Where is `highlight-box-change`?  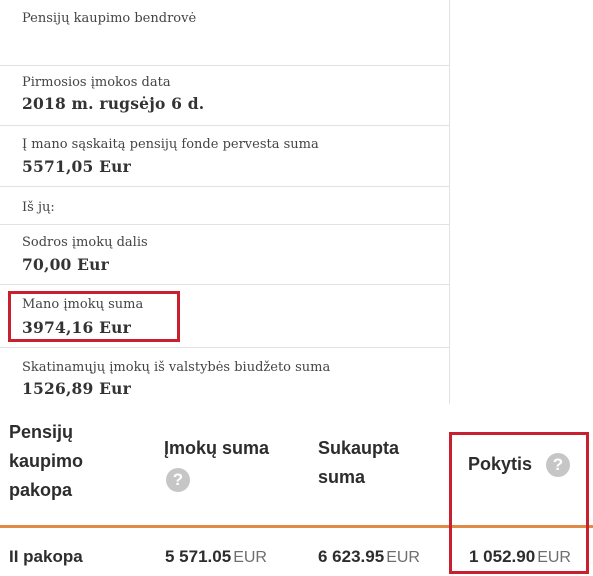 highlight-box-change is located at coordinates (519, 503).